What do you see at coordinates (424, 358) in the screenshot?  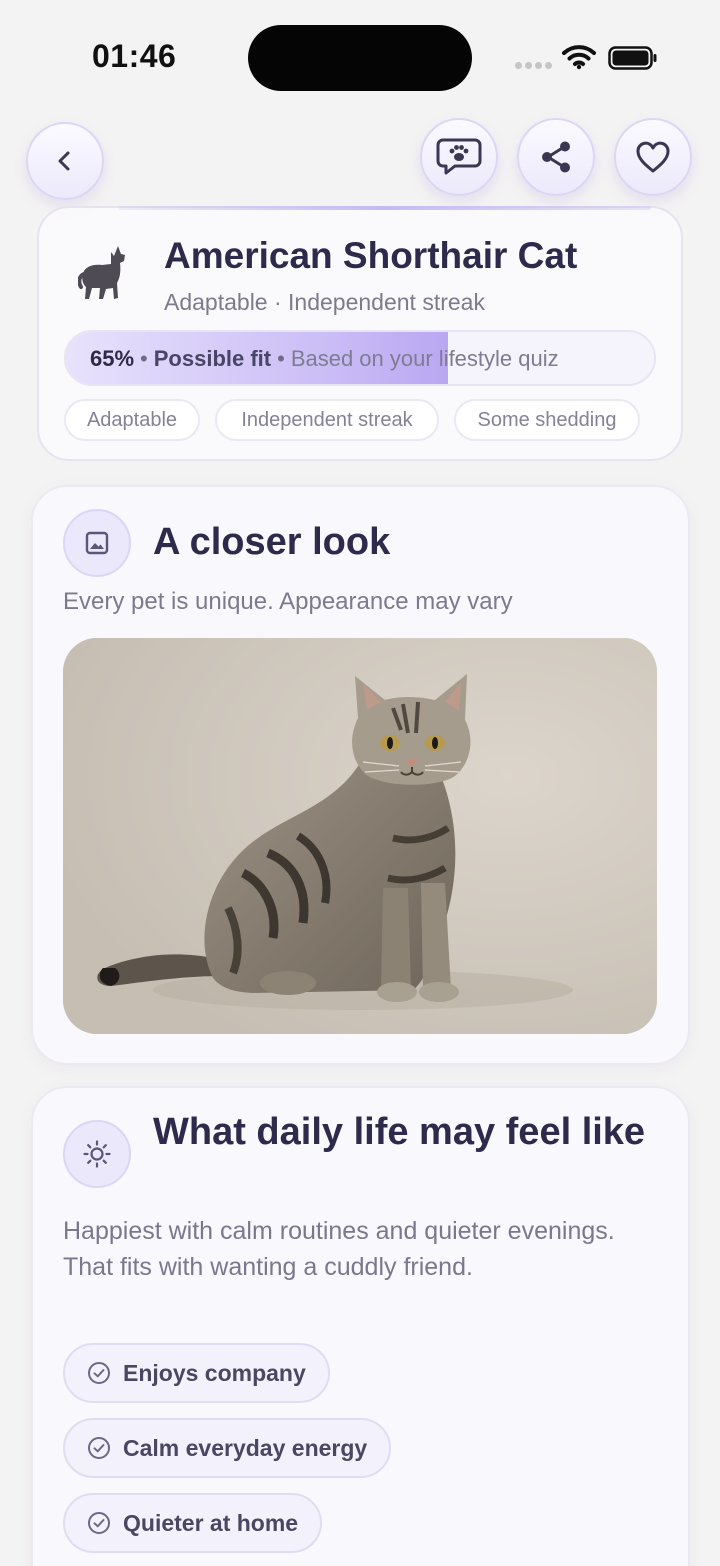 I see `fit-basis: Based on your lifestyle quiz` at bounding box center [424, 358].